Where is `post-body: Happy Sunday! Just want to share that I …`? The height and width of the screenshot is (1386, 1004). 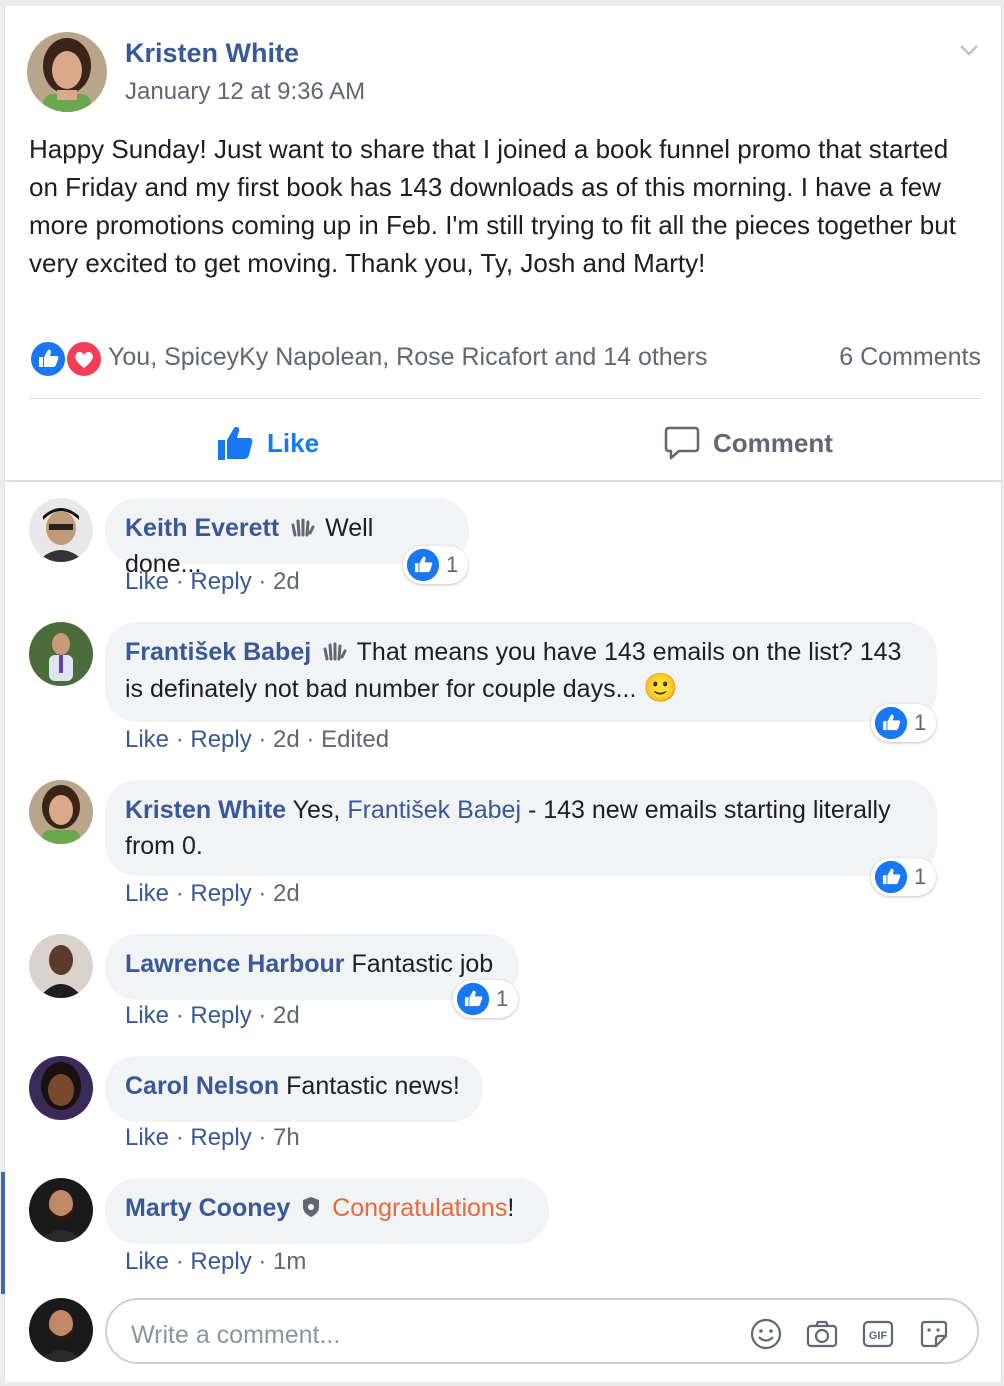
post-body: Happy Sunday! Just want to share that I … is located at coordinates (492, 206).